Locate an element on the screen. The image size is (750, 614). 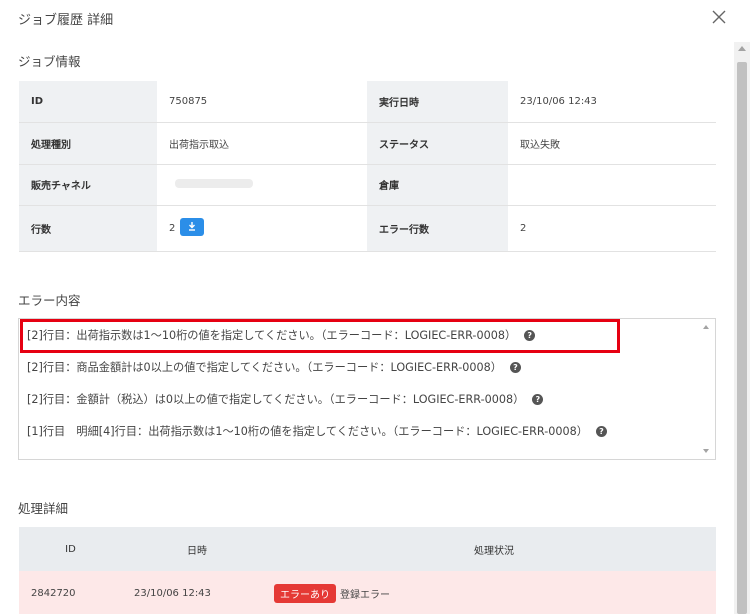
info-row-channel: 販売チャネル 倉庫 is located at coordinates (367, 185).